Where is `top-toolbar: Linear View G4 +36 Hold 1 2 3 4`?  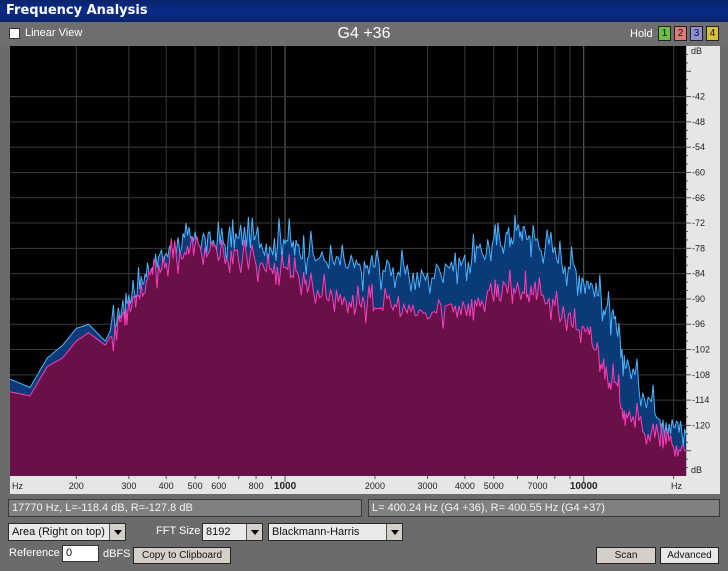 top-toolbar: Linear View G4 +36 Hold 1 2 3 4 is located at coordinates (364, 34).